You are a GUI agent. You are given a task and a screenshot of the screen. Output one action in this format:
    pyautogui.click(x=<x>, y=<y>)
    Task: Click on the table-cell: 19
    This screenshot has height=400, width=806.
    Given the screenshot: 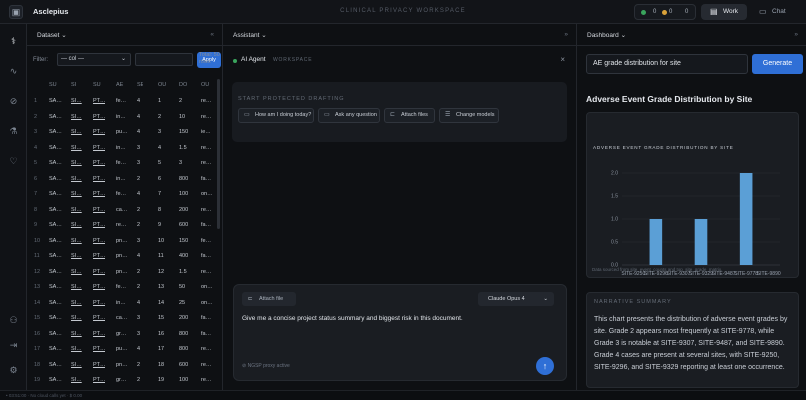 What is the action you would take?
    pyautogui.click(x=161, y=380)
    